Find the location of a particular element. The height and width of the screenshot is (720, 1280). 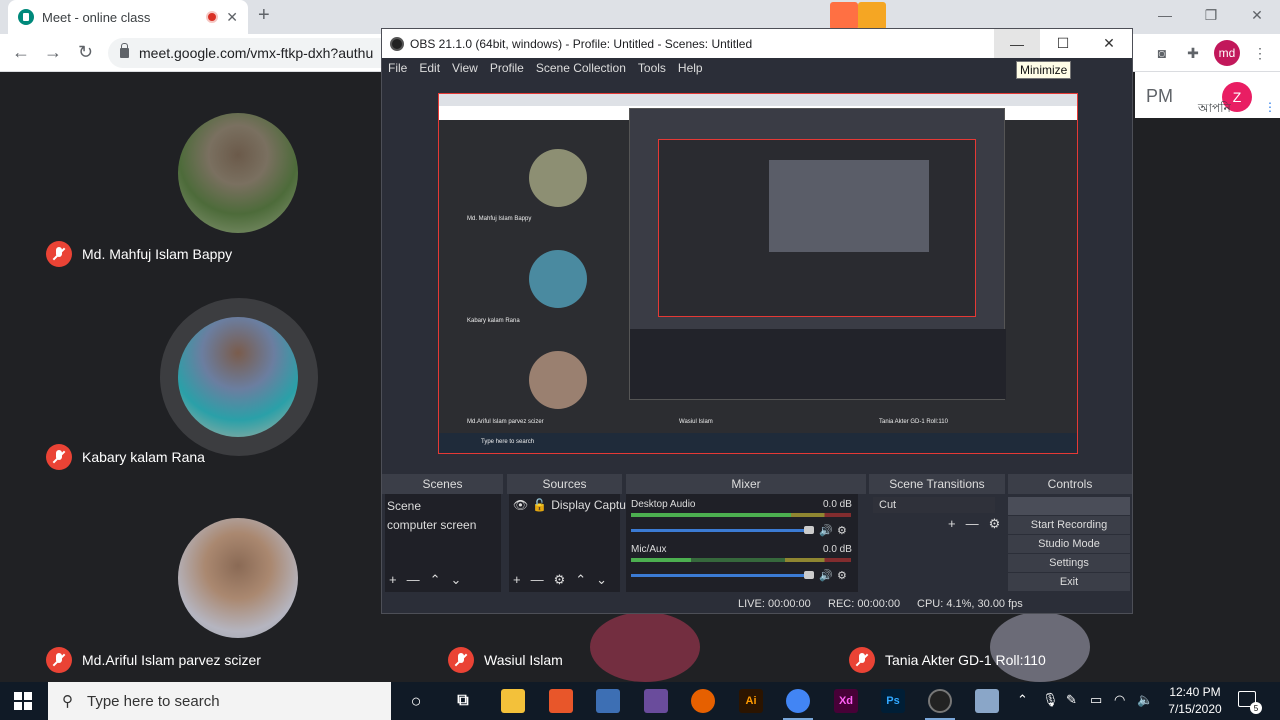

chrome-close-icon: ✕ is located at coordinates (1257, 15).